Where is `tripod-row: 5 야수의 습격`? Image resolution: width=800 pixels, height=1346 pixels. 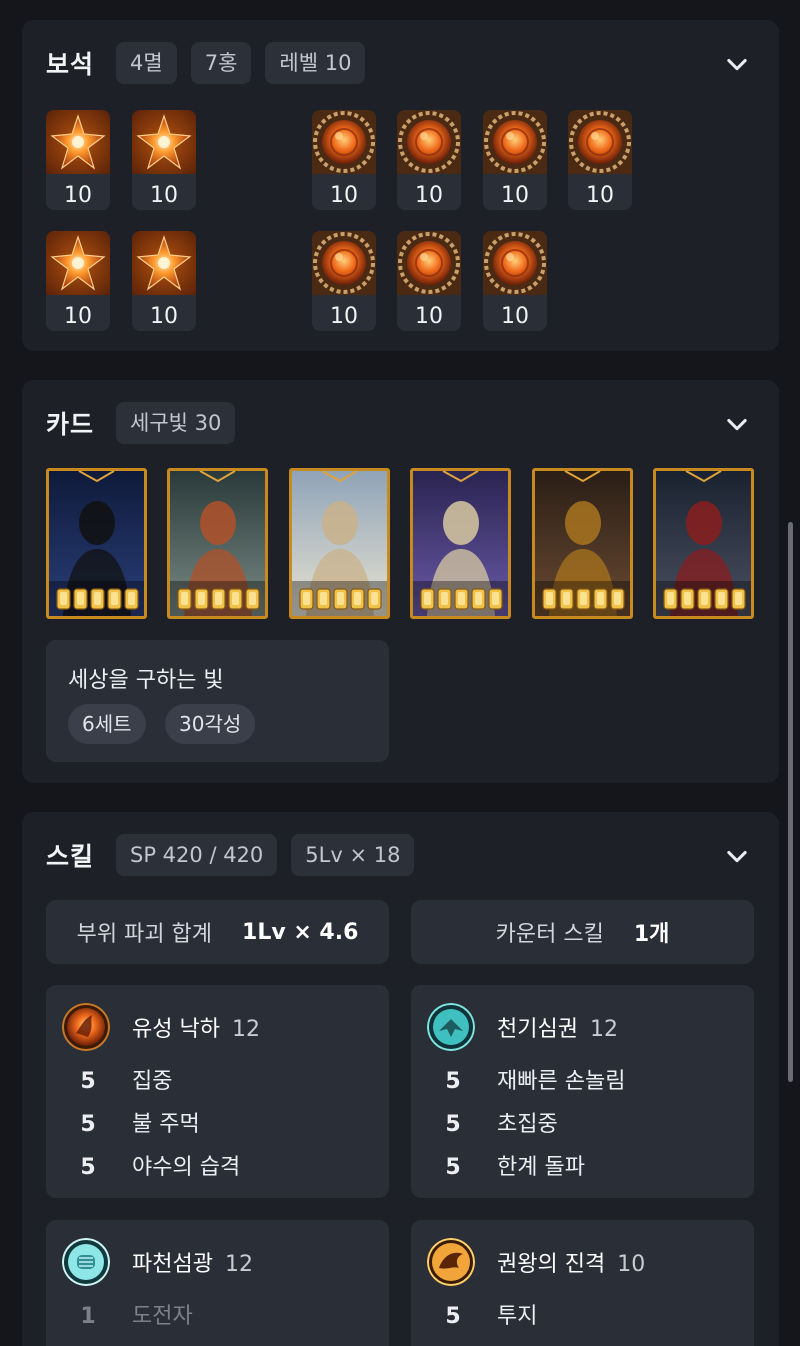 tripod-row: 5 야수의 습격 is located at coordinates (160, 1167).